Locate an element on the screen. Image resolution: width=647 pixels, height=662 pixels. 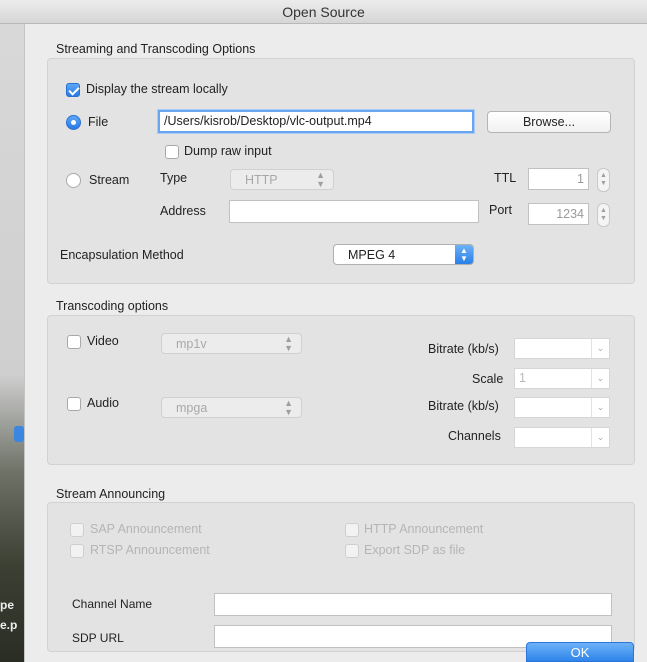
channel-name-label: Channel Name is located at coordinates (112, 604).